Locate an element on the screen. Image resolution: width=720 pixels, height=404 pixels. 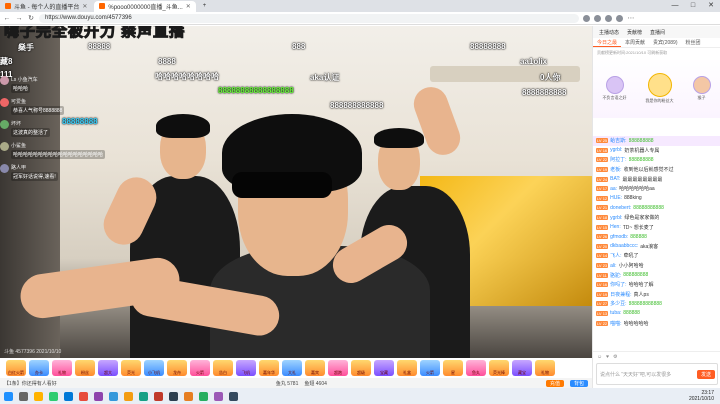
minimize-button: — is located at coordinates (675, 6).